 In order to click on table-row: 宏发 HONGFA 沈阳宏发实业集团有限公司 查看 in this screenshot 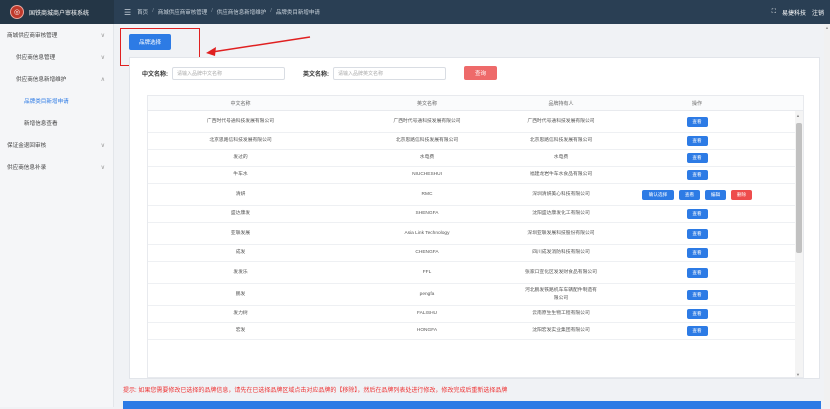, I will do `click(475, 331)`.